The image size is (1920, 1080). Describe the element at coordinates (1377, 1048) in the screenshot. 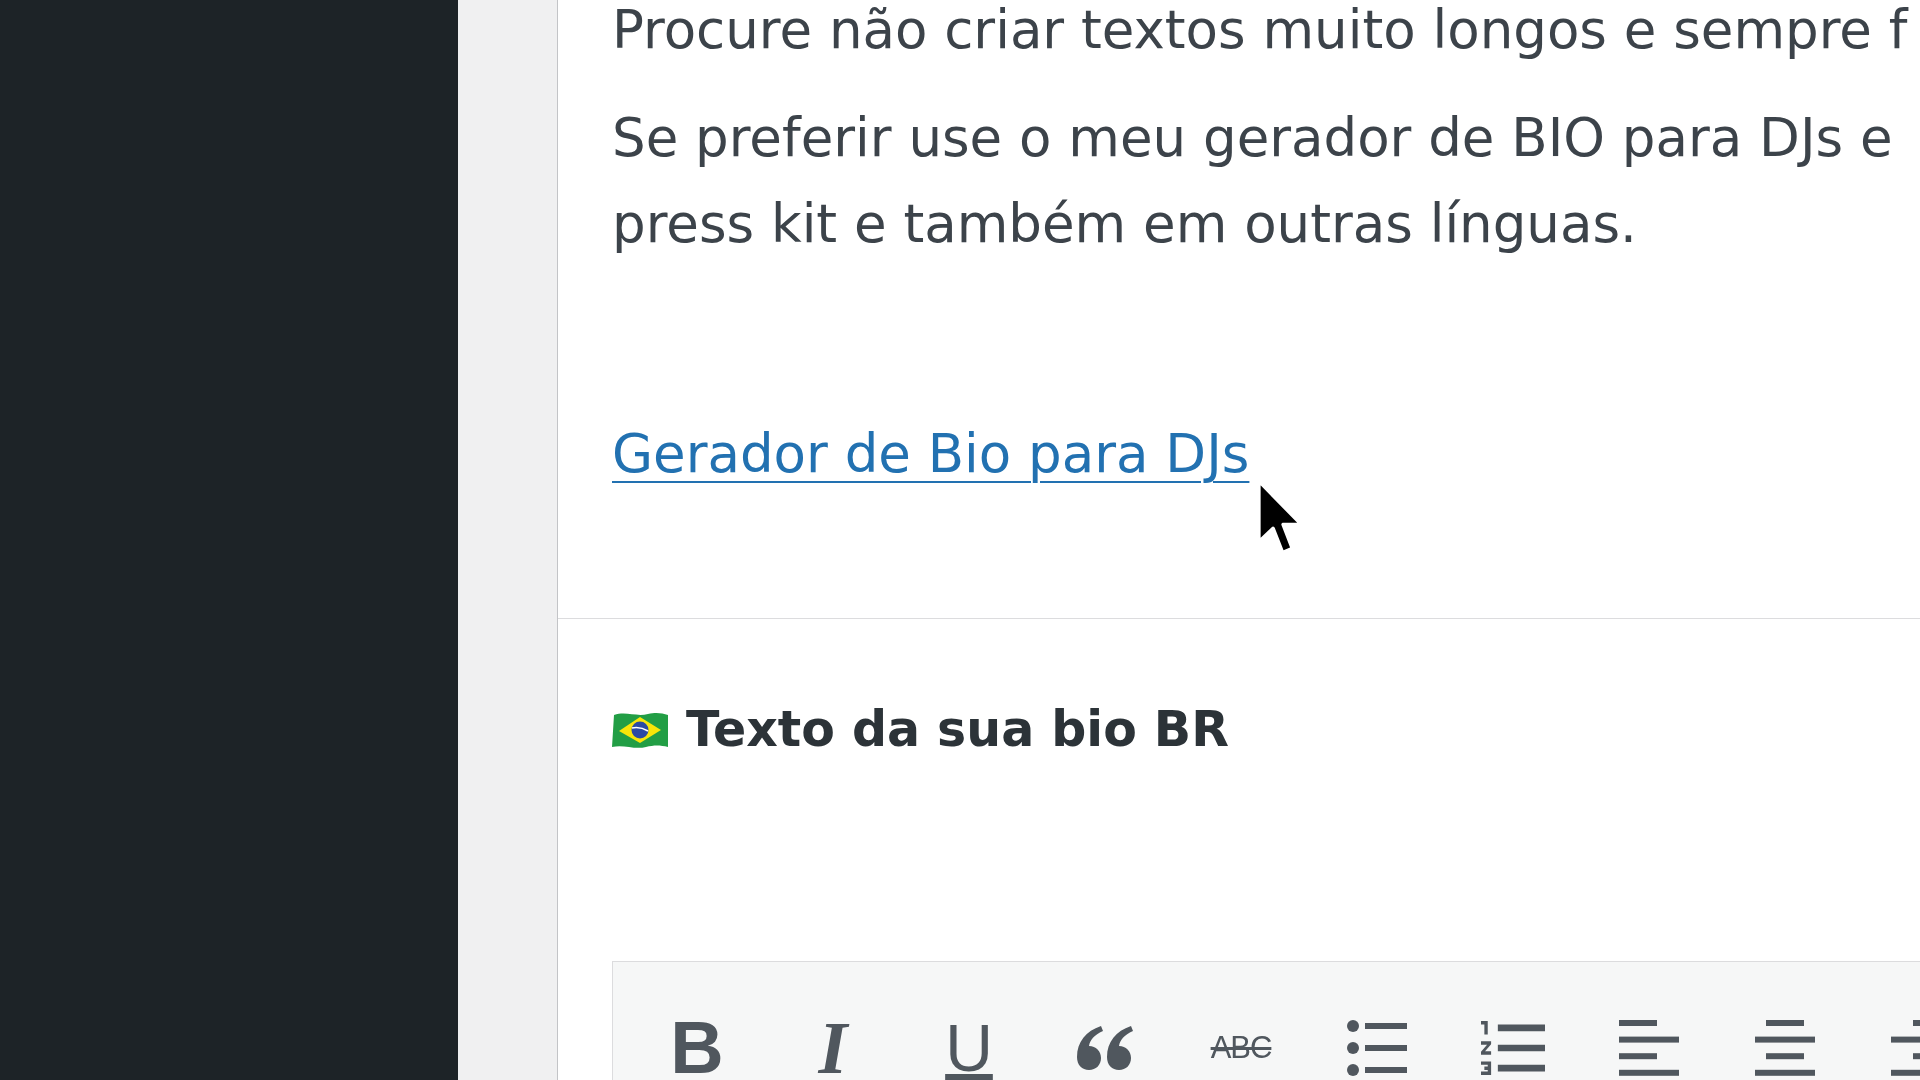

I see `bullet-list-icon` at that location.